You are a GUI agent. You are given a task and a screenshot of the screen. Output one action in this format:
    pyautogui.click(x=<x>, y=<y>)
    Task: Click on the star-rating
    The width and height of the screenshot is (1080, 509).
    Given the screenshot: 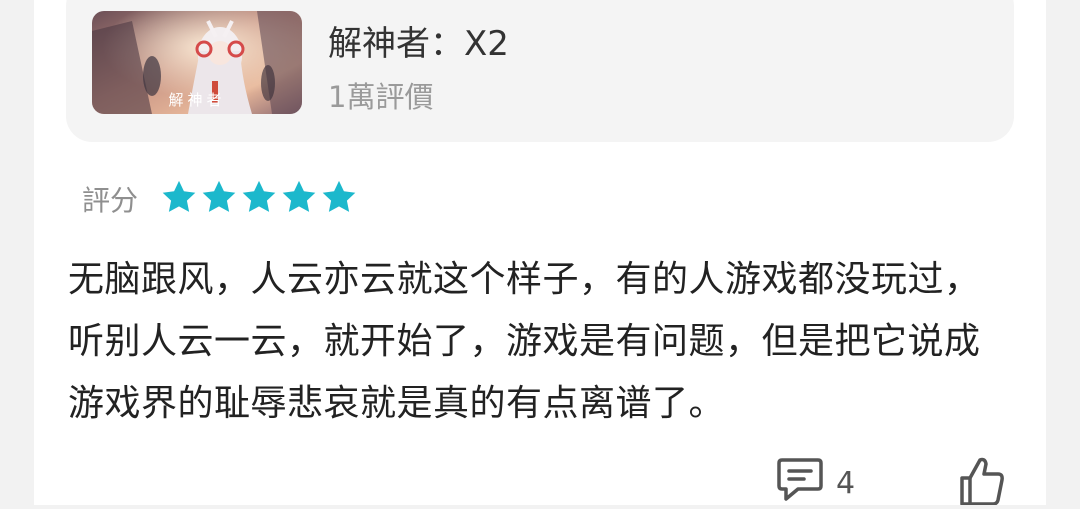 What is the action you would take?
    pyautogui.click(x=259, y=198)
    